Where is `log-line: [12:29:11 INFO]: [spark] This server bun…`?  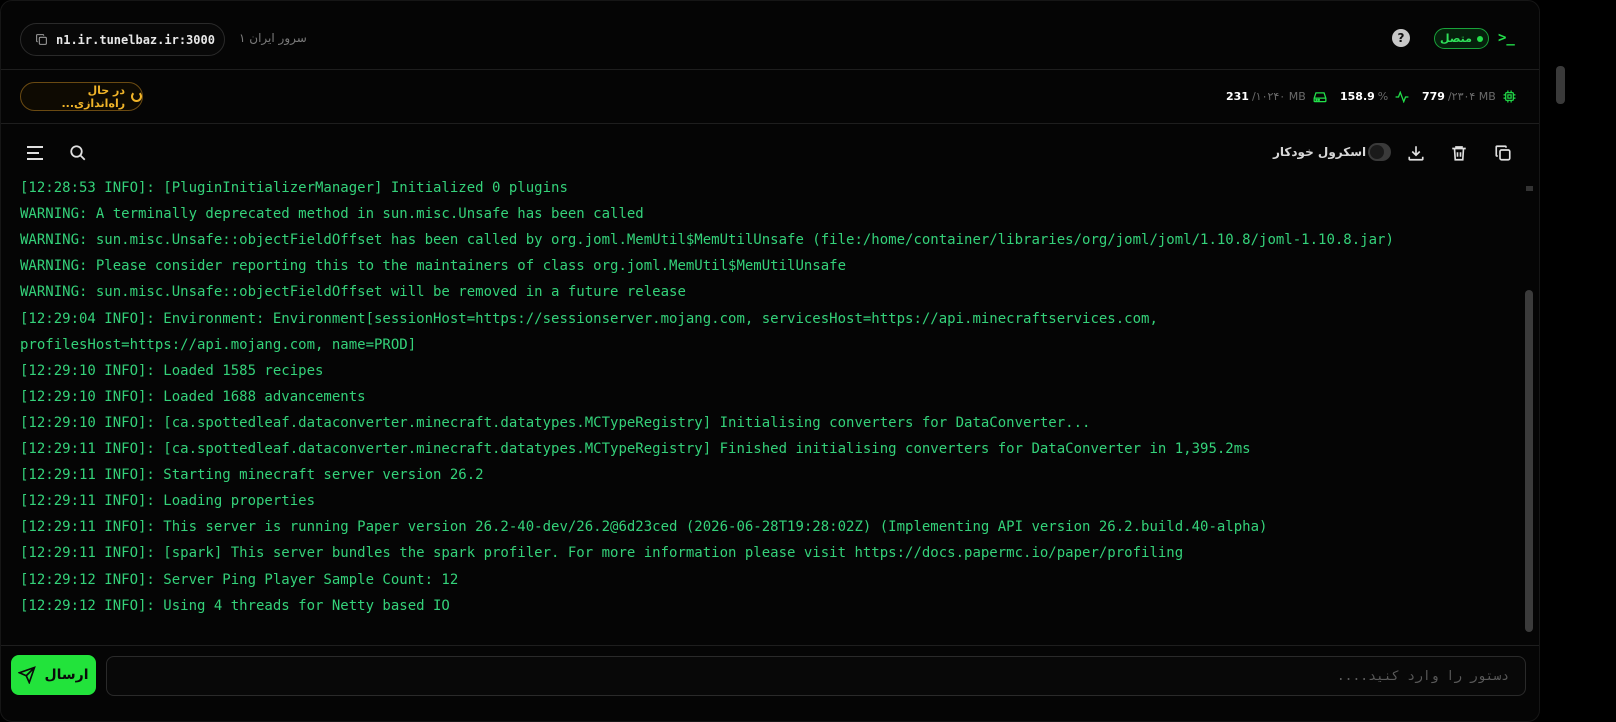
log-line: [12:29:11 INFO]: [spark] This server bun… is located at coordinates (602, 553).